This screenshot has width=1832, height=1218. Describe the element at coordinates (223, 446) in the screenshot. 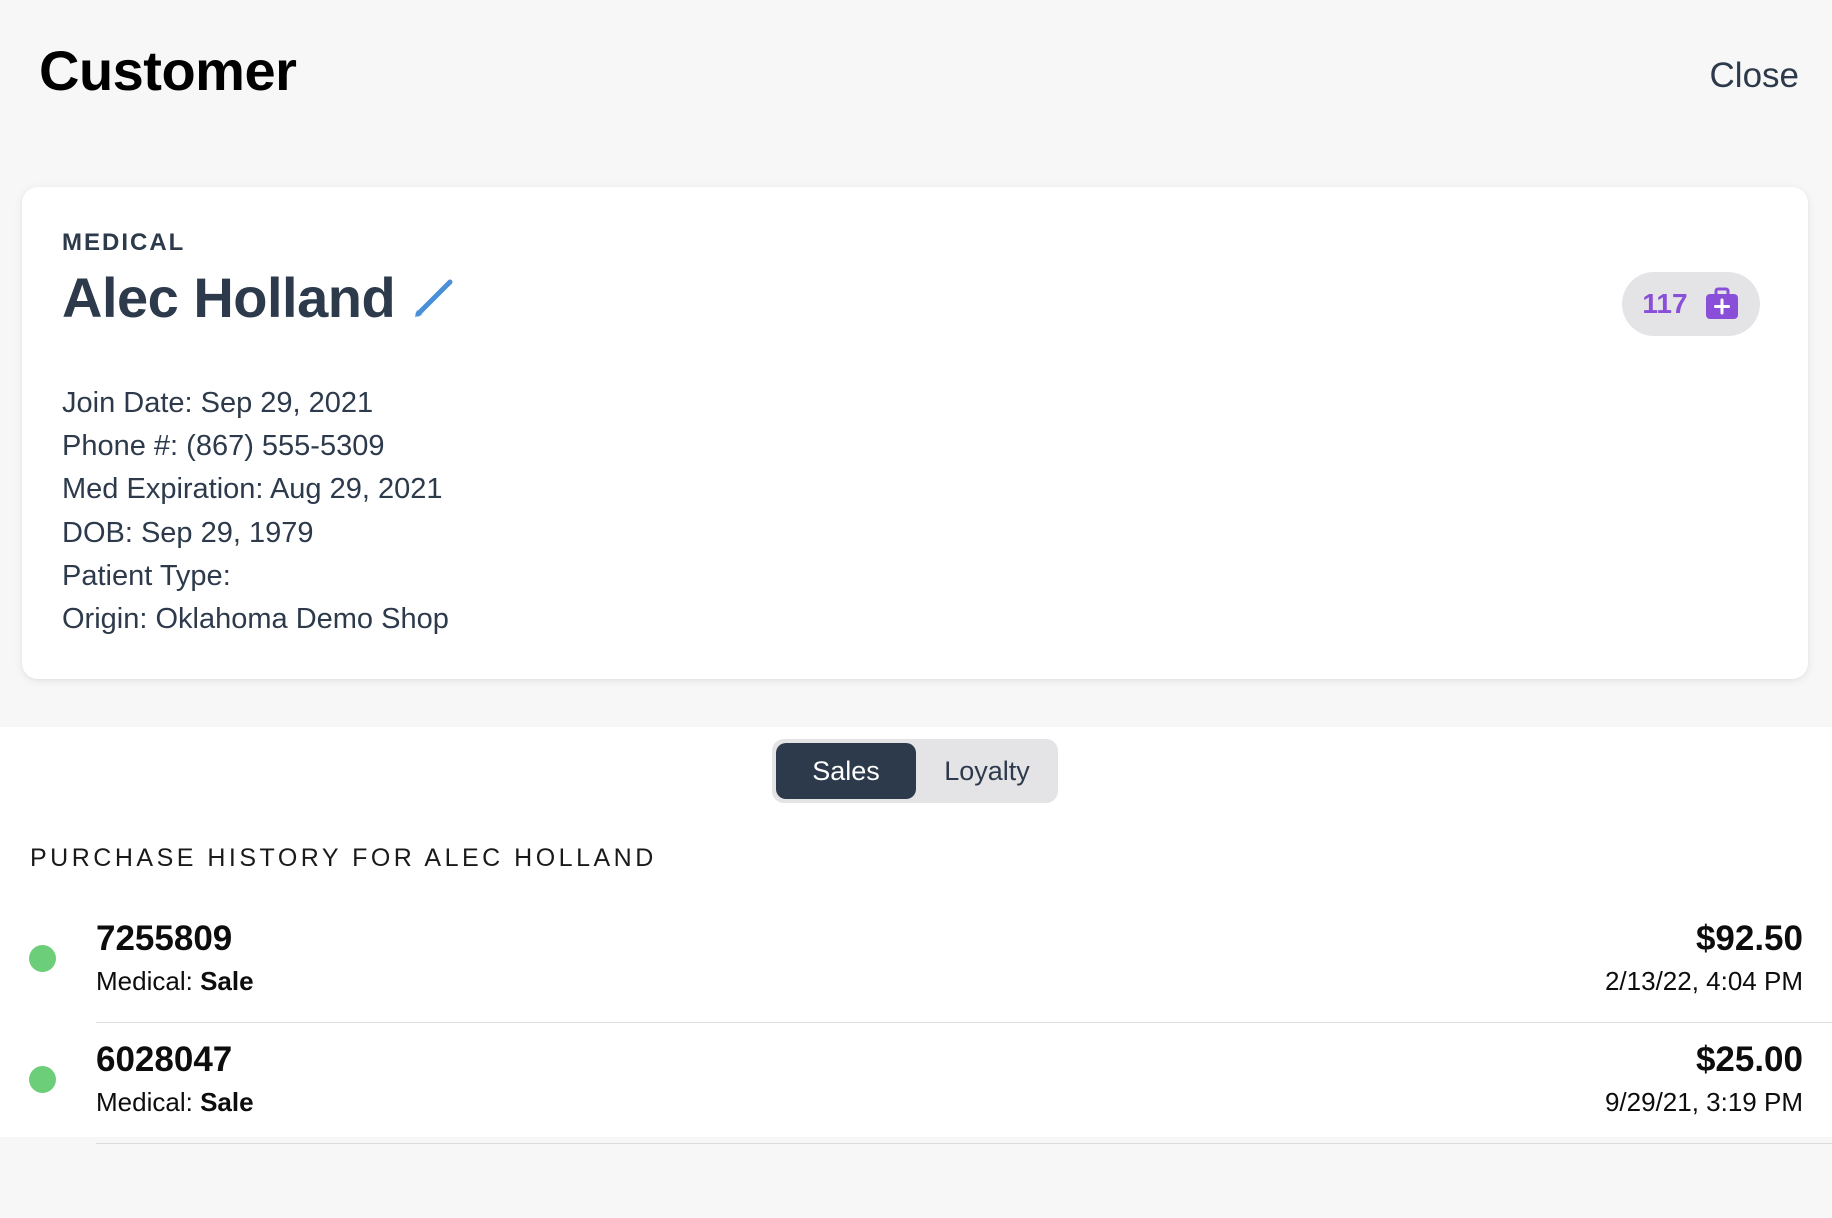

I see `phone-number: Phone #: (867) 555-5309` at that location.